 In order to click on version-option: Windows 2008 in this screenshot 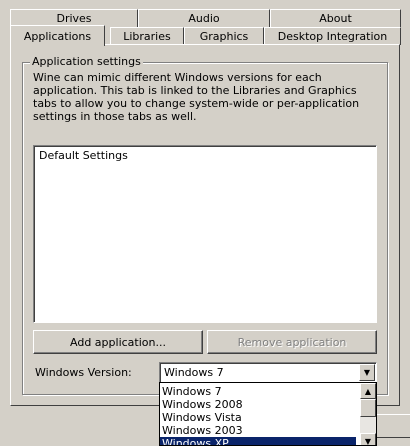, I will do `click(258, 404)`.